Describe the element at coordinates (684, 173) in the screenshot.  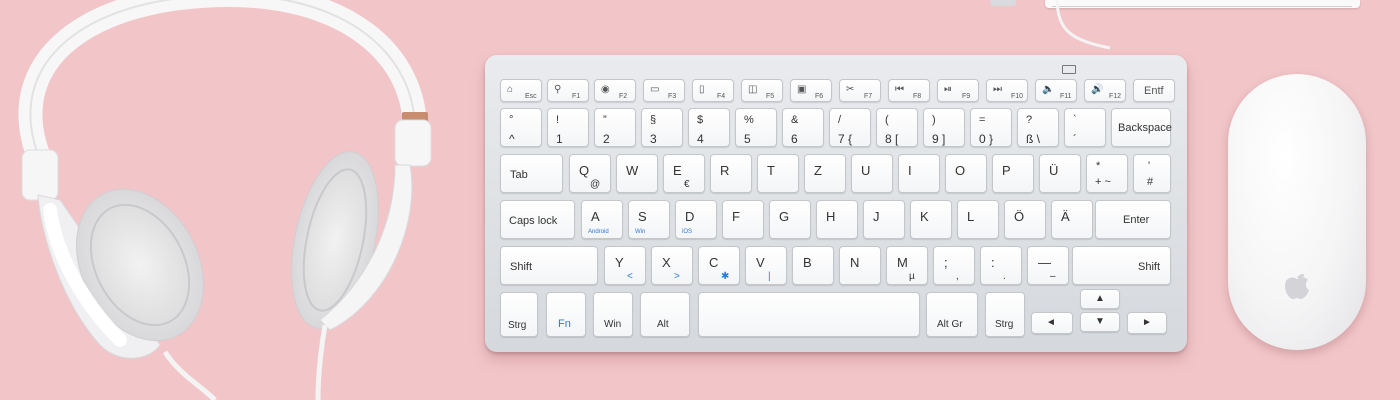
I see `key-e: E €` at that location.